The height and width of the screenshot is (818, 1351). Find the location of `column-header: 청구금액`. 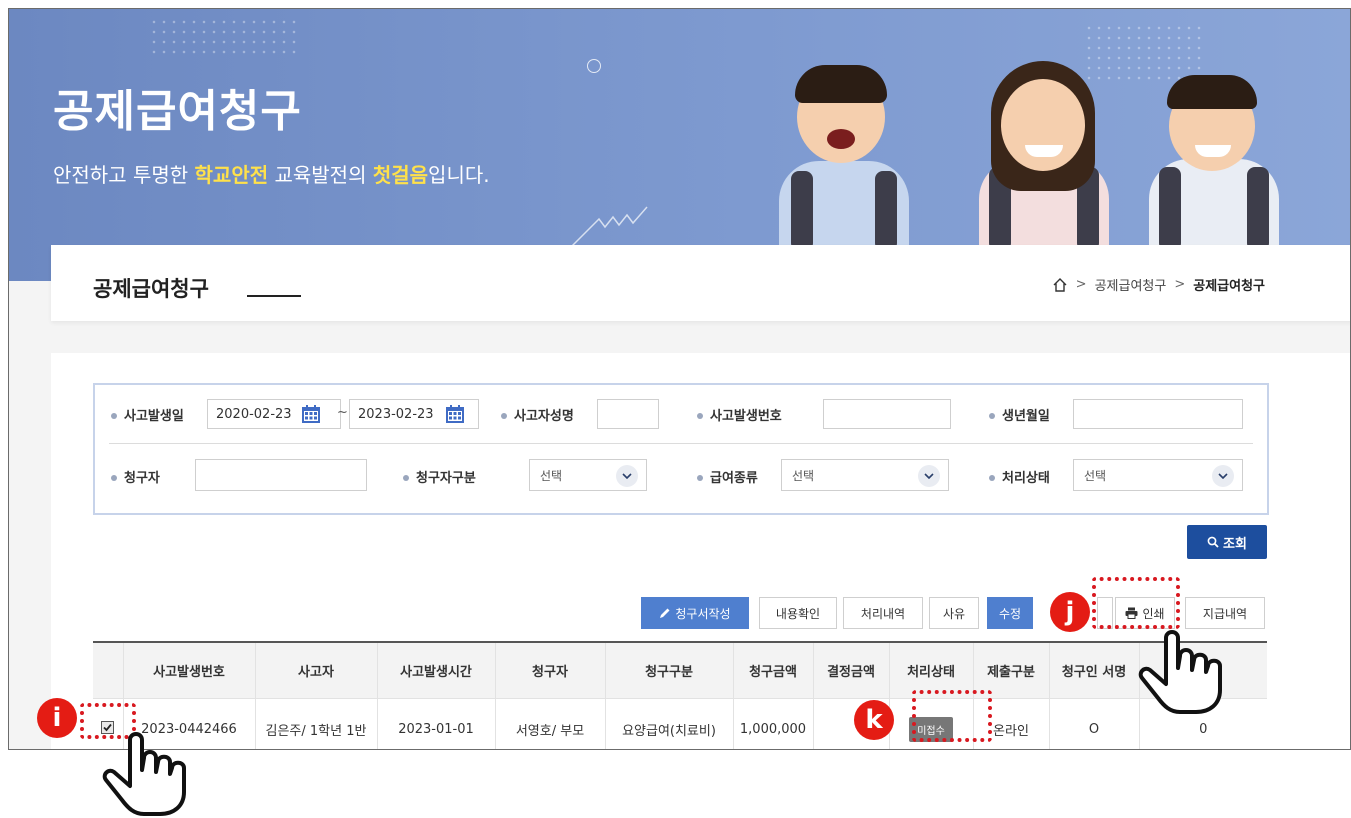

column-header: 청구금액 is located at coordinates (772, 669).